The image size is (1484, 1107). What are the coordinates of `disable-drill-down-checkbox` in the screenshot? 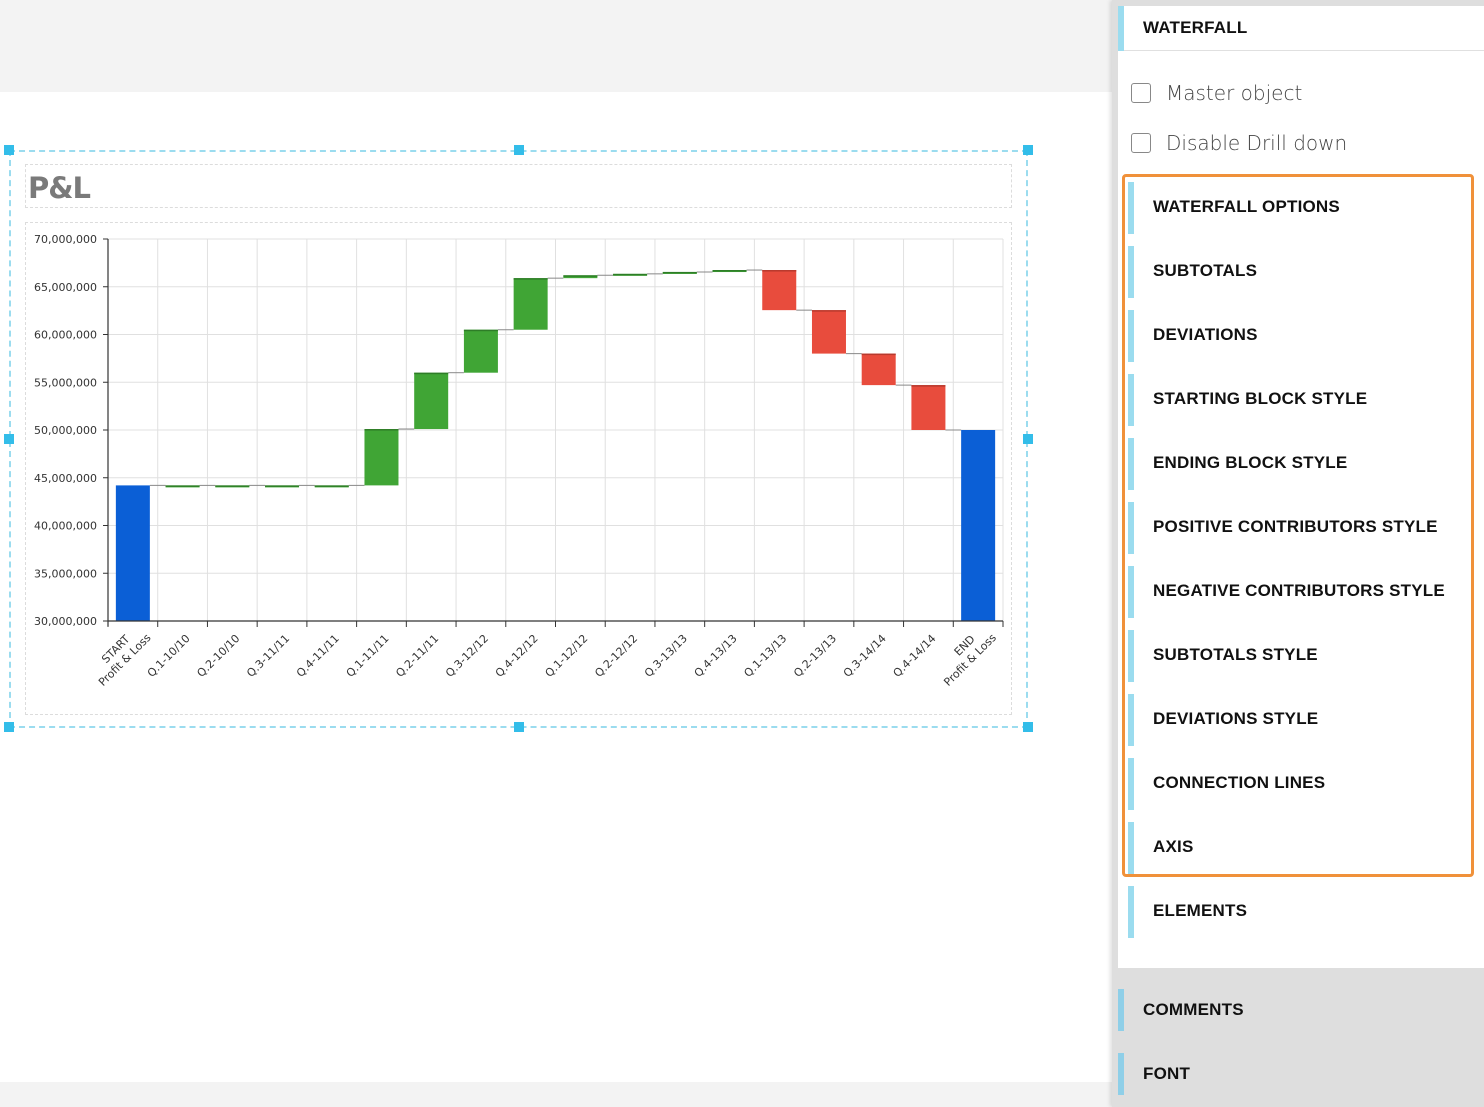 It's located at (1141, 143).